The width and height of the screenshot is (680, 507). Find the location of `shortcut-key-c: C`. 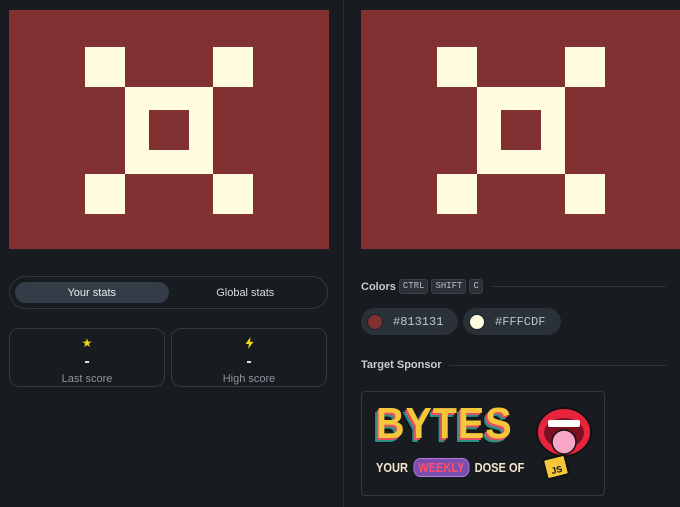

shortcut-key-c: C is located at coordinates (476, 286).